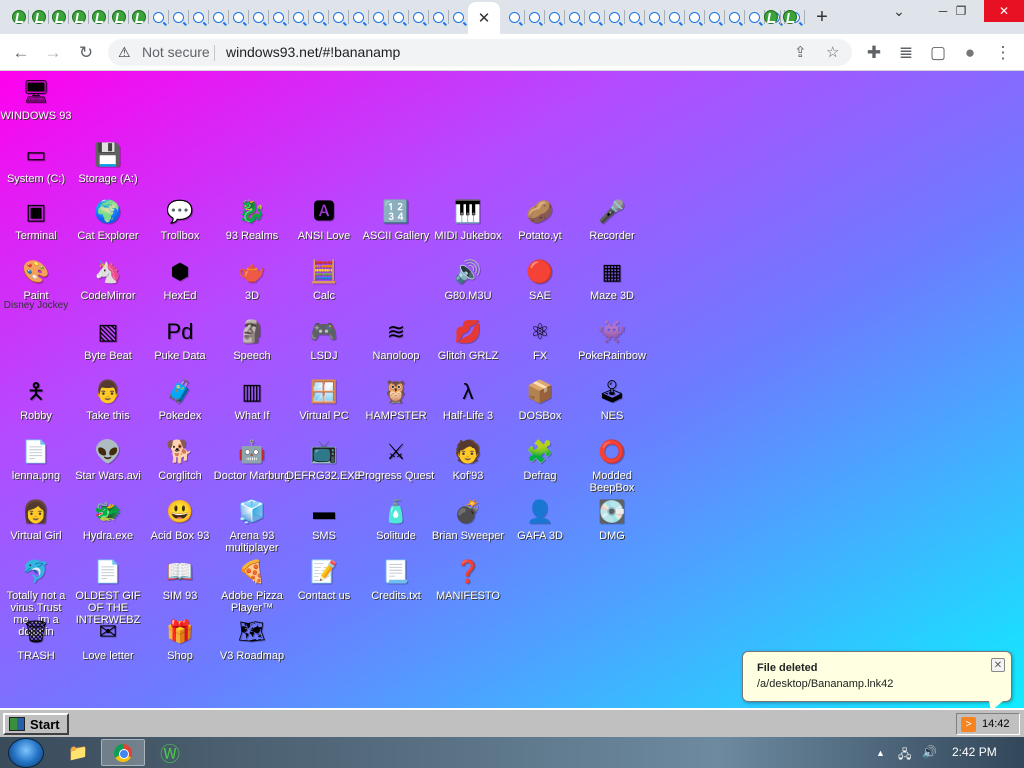  I want to click on desktop-icon: ▦ Maze 3D, so click(612, 286).